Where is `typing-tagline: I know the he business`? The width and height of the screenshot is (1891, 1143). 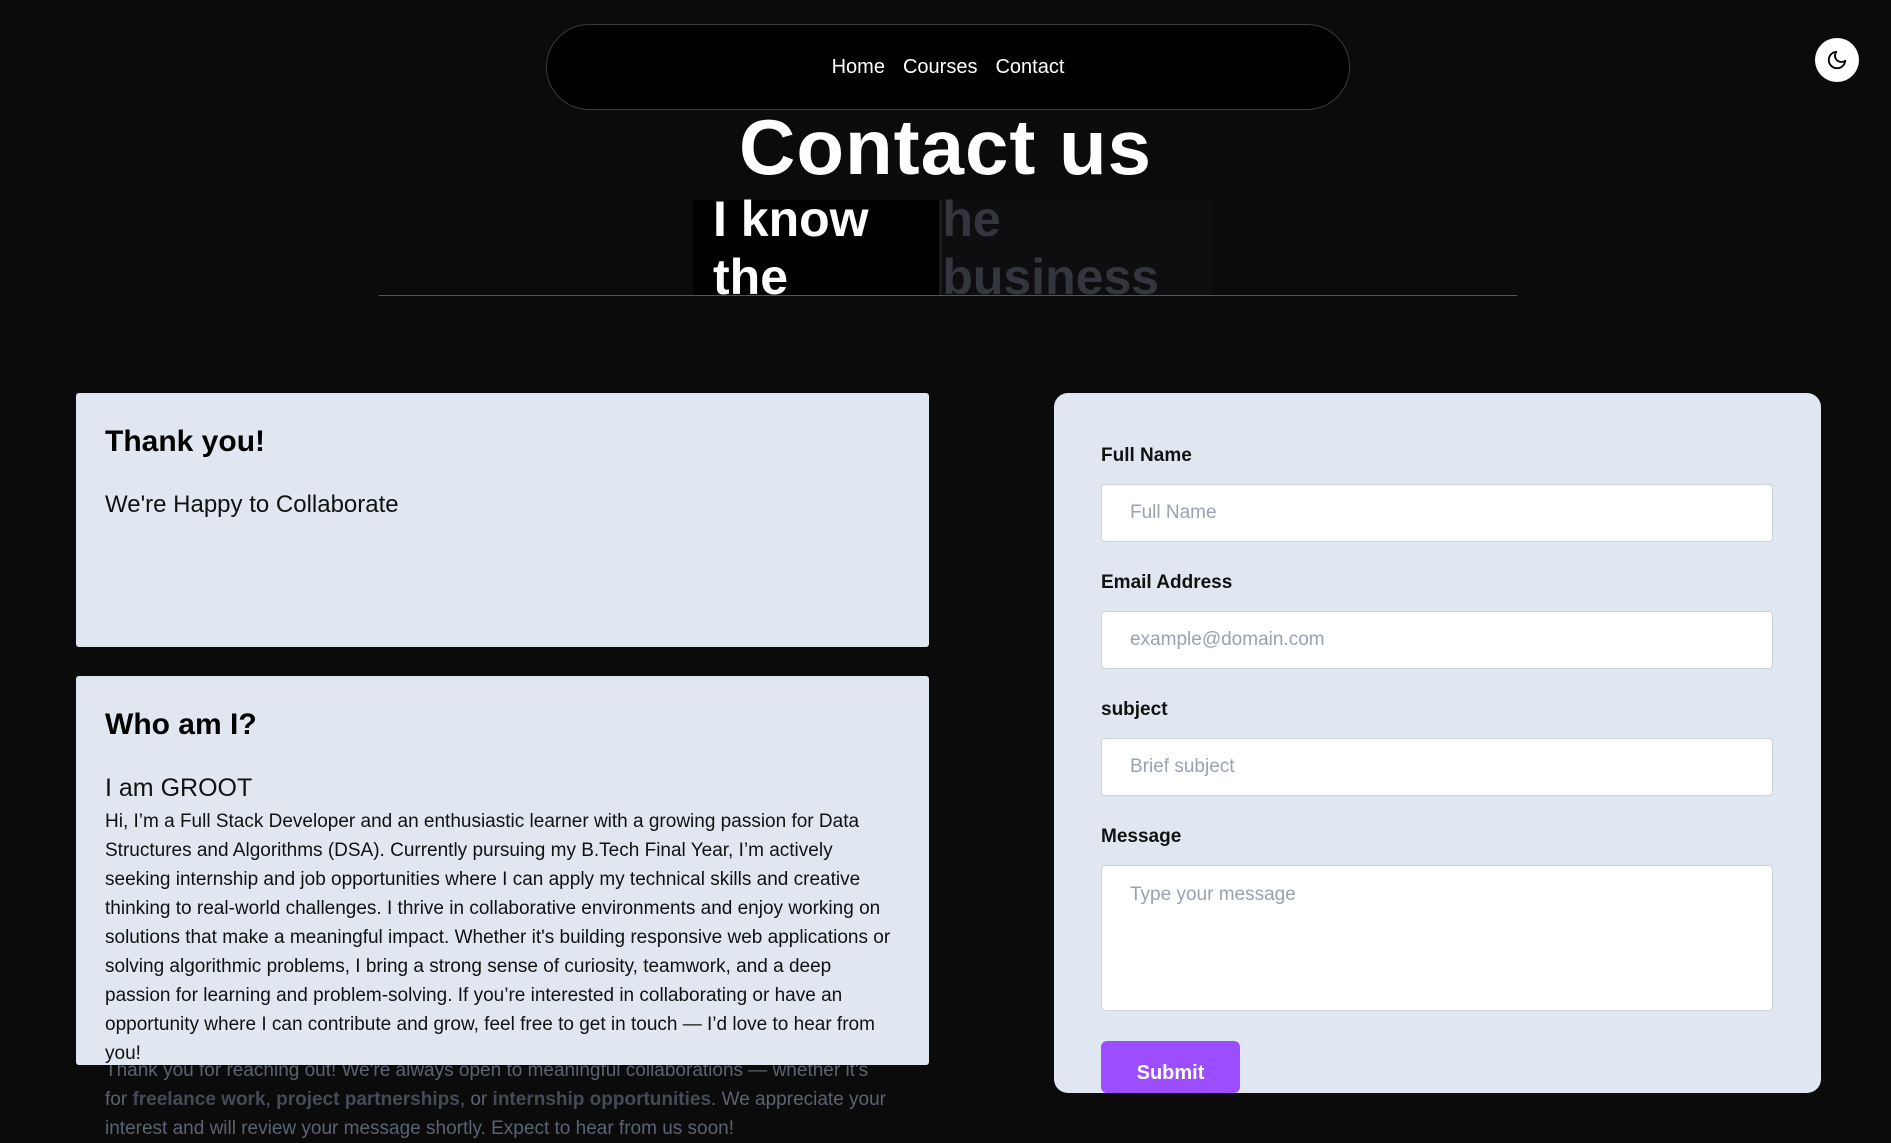
typing-tagline: I know the he business is located at coordinates (953, 248).